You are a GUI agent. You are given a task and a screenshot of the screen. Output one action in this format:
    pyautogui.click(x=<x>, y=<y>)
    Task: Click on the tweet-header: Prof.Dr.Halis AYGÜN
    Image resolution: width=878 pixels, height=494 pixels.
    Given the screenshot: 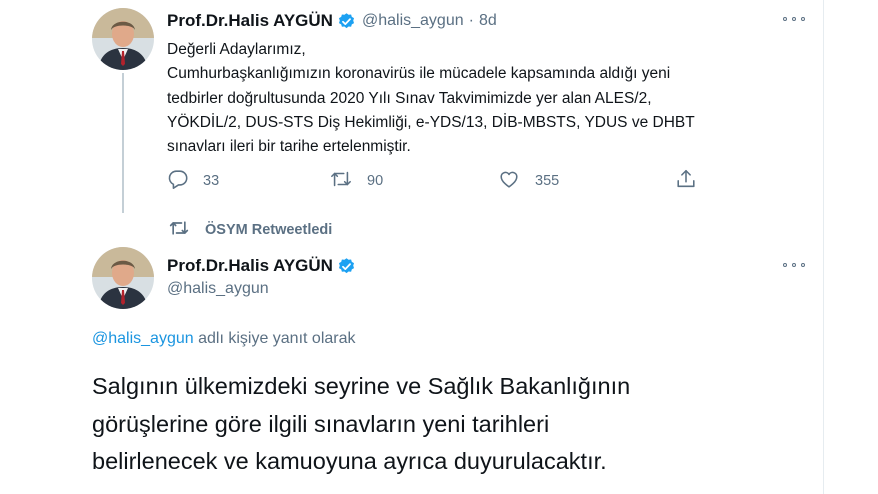 What is the action you would take?
    pyautogui.click(x=264, y=266)
    